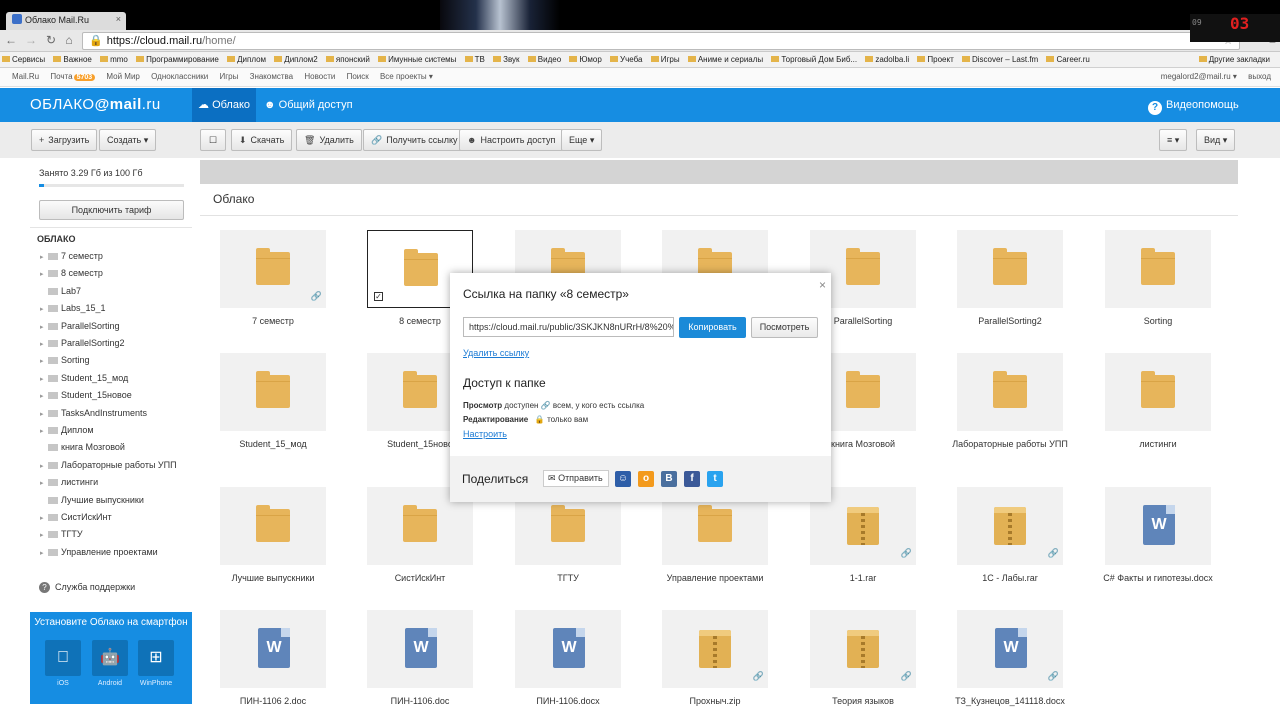  Describe the element at coordinates (246, 59) in the screenshot. I see `bookmark-item: Диплом` at that location.